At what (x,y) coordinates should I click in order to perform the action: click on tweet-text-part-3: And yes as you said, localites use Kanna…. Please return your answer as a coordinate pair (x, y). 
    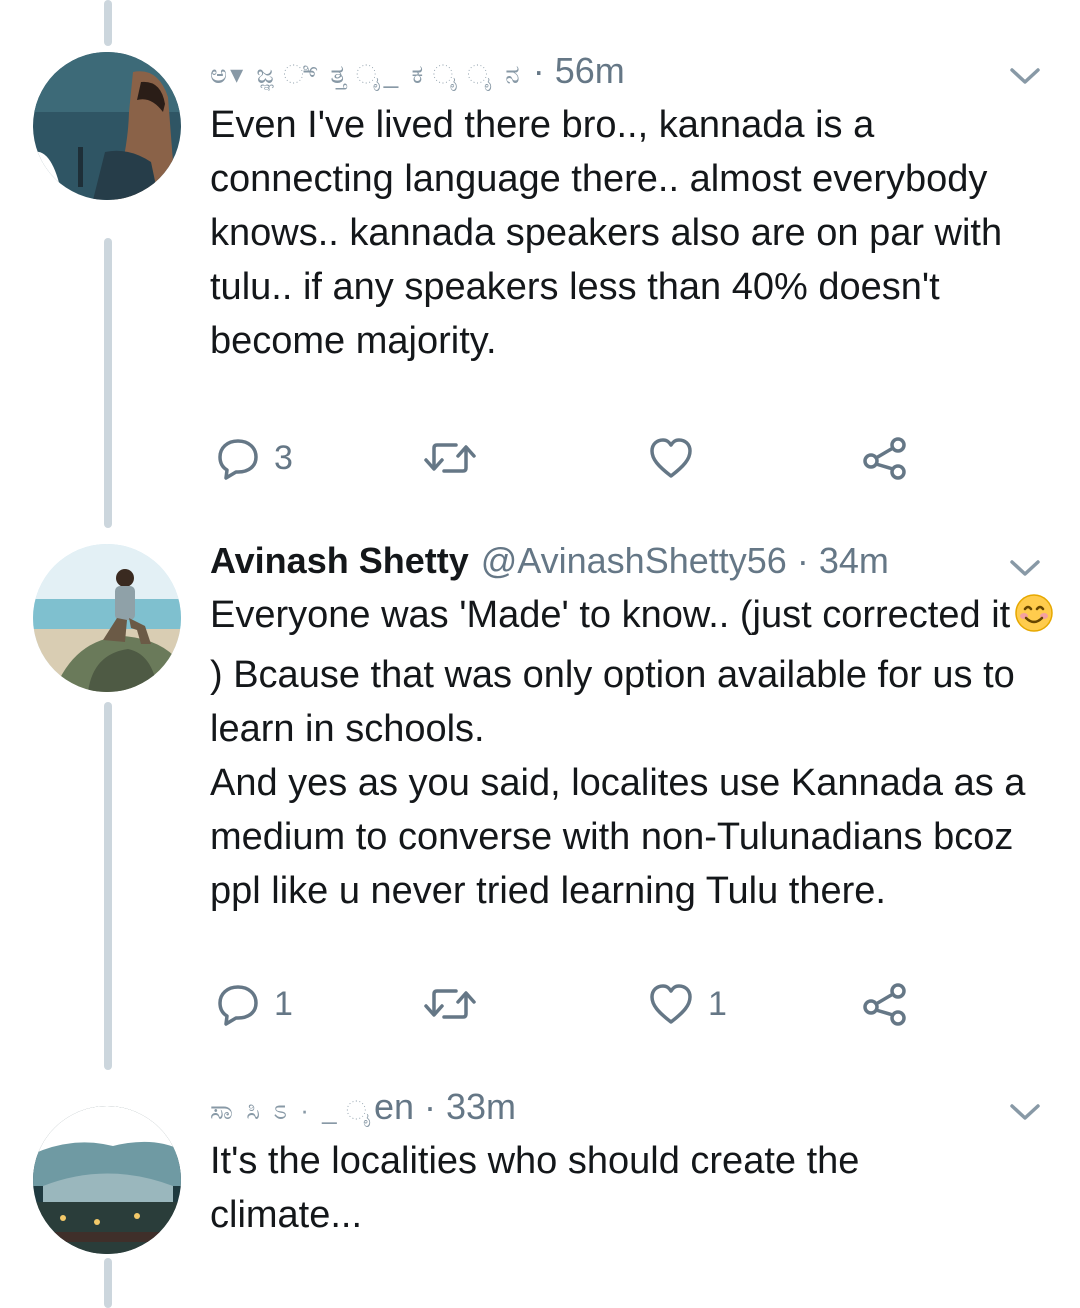
    Looking at the image, I should click on (618, 837).